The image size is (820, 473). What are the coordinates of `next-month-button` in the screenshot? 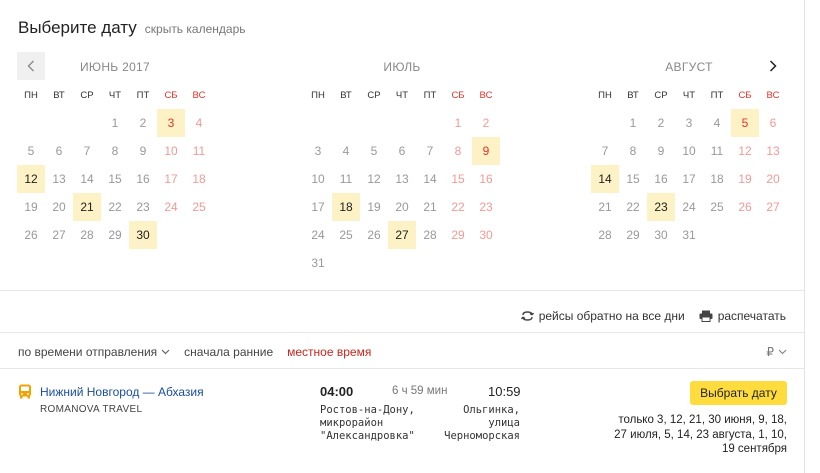 It's located at (773, 66).